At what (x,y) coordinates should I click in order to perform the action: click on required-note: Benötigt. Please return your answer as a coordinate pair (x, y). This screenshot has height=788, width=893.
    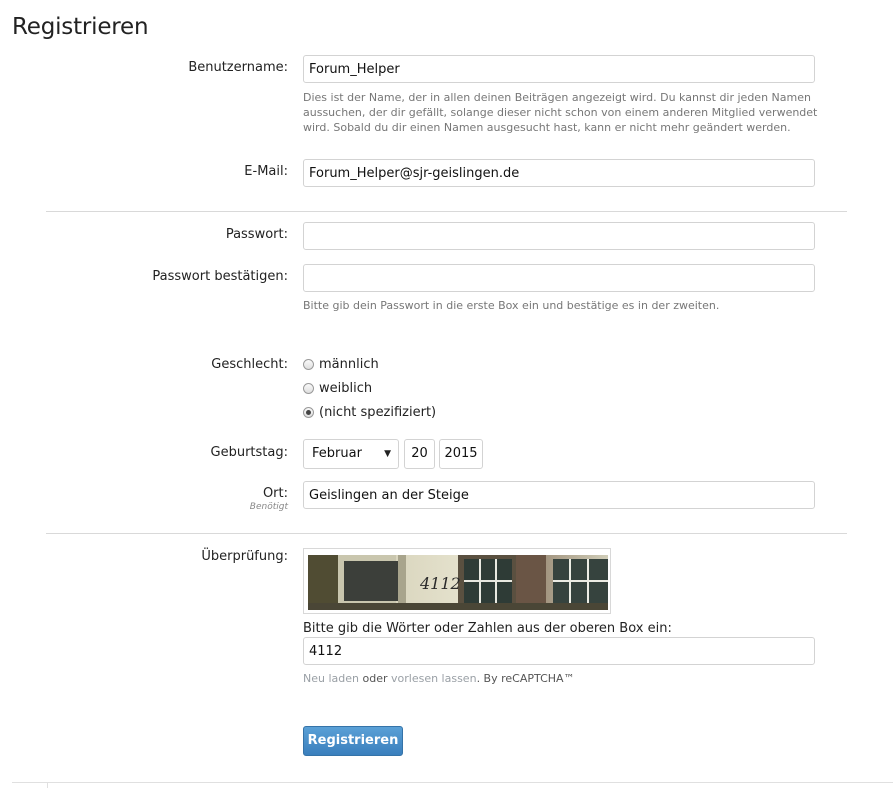
    Looking at the image, I should click on (268, 507).